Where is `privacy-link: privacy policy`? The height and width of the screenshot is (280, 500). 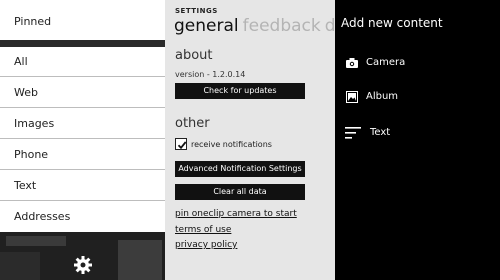
privacy-link: privacy policy is located at coordinates (206, 245).